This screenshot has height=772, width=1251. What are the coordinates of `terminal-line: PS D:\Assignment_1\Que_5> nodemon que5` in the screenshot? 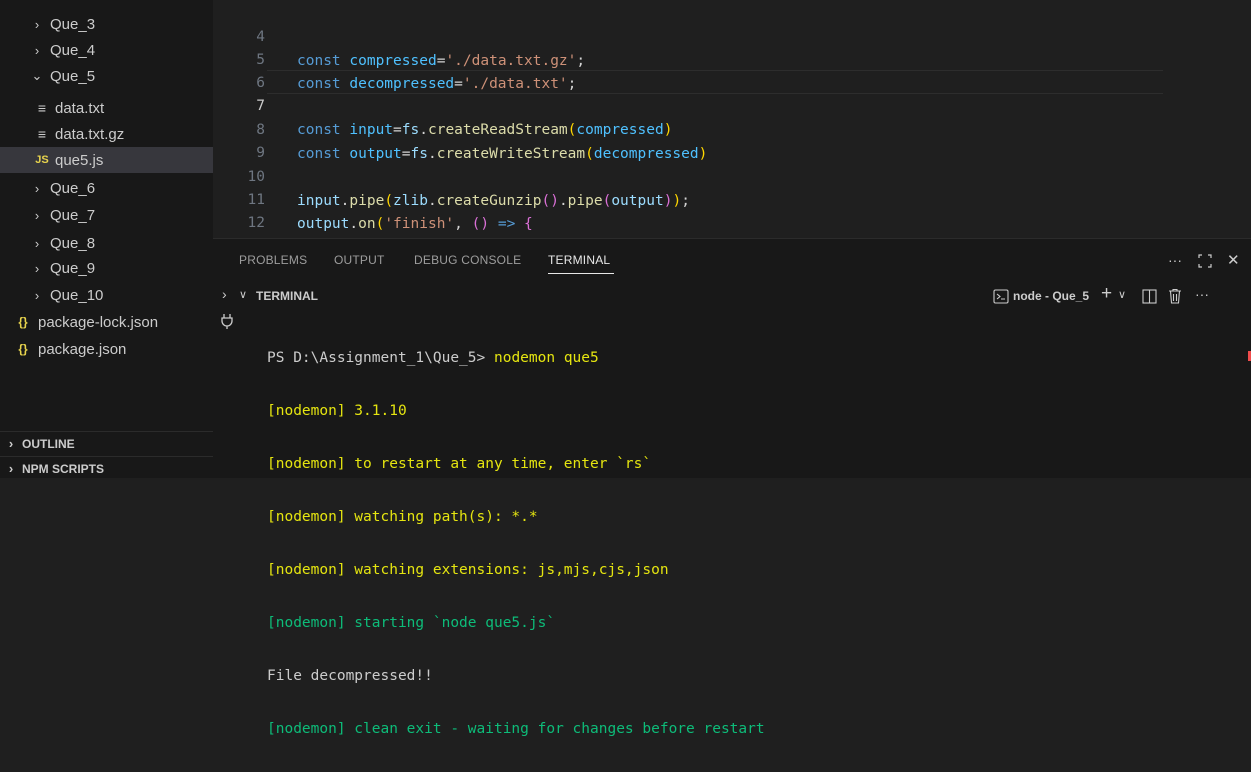 It's located at (516, 358).